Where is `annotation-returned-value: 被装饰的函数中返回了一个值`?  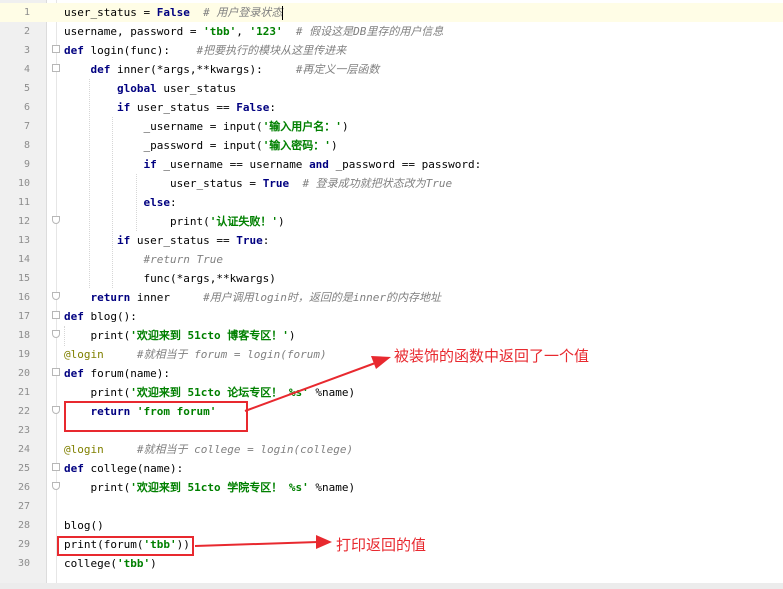
annotation-returned-value: 被装饰的函数中返回了一个值 is located at coordinates (492, 356).